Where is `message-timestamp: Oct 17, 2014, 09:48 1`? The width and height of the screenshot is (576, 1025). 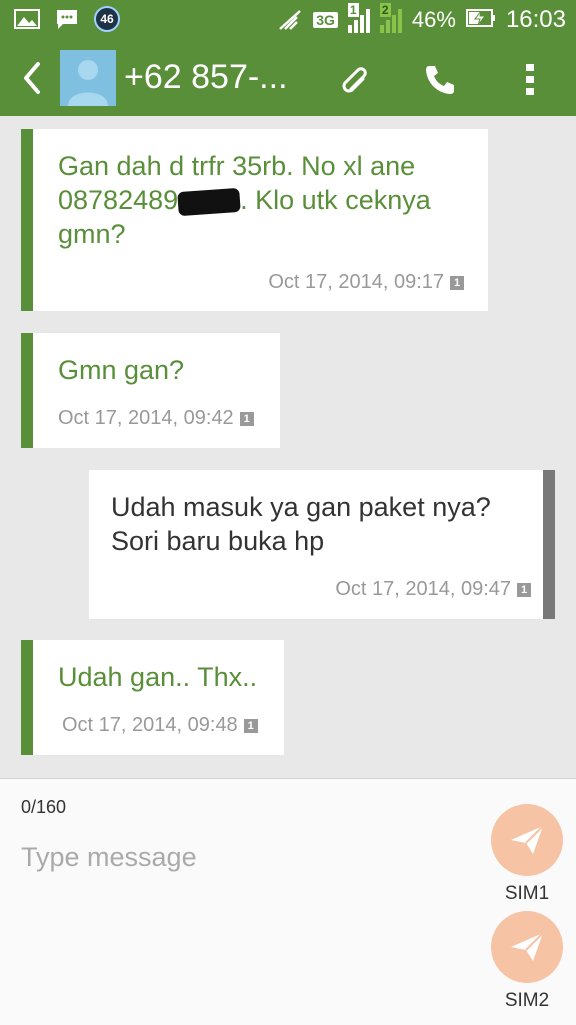 message-timestamp: Oct 17, 2014, 09:48 1 is located at coordinates (160, 725).